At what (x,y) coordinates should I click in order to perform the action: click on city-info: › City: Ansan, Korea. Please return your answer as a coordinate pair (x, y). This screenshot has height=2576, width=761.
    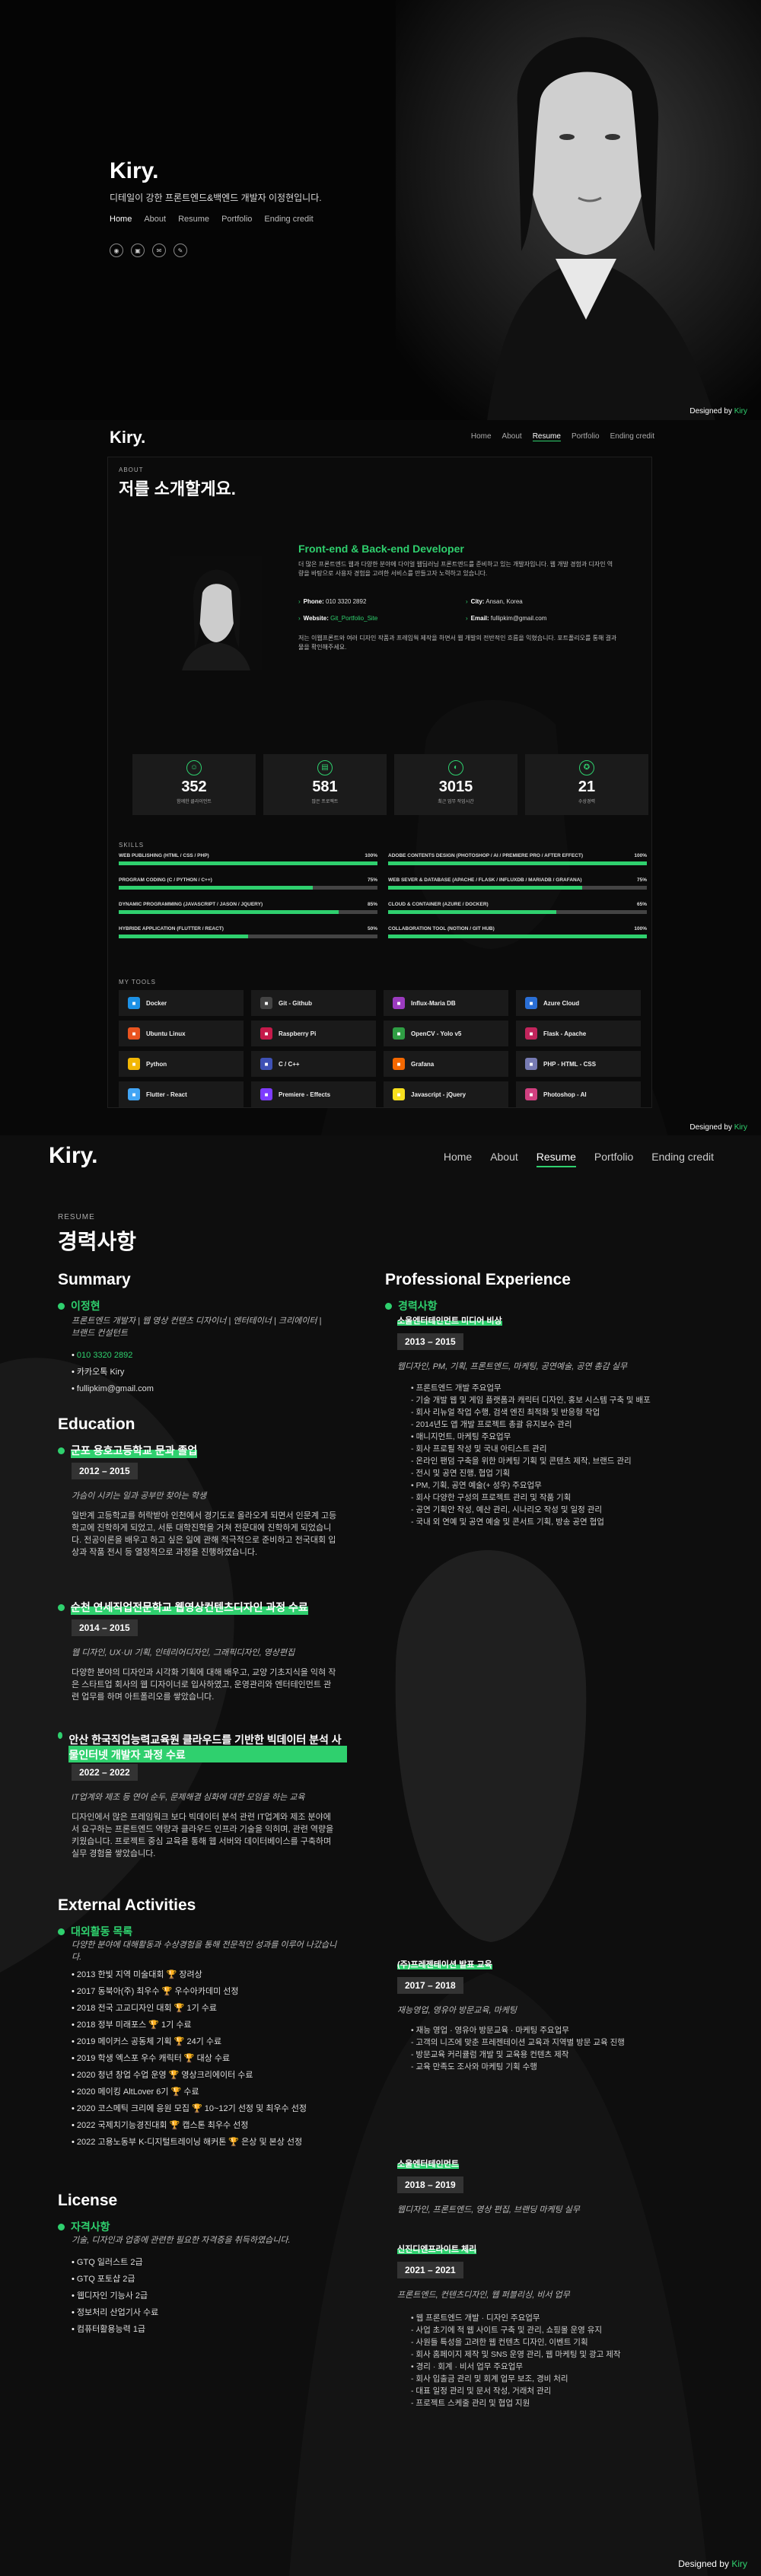
    Looking at the image, I should click on (494, 601).